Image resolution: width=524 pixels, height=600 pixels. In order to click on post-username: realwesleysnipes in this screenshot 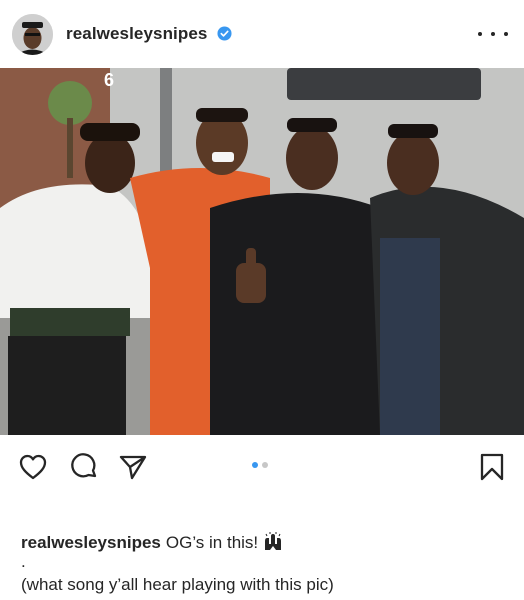, I will do `click(136, 34)`.